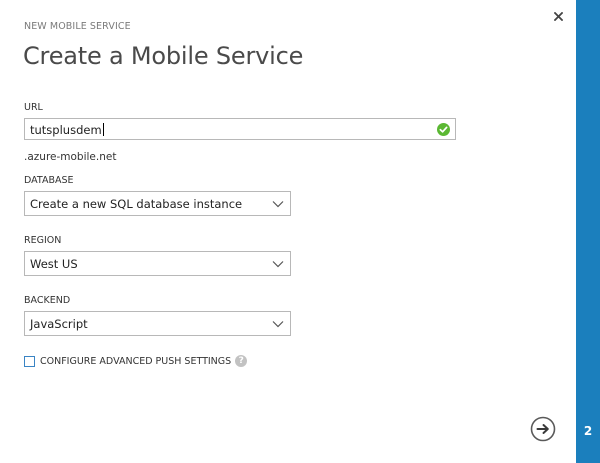 This screenshot has height=463, width=600. Describe the element at coordinates (67, 130) in the screenshot. I see `url-input-value: tutsplusdem` at that location.